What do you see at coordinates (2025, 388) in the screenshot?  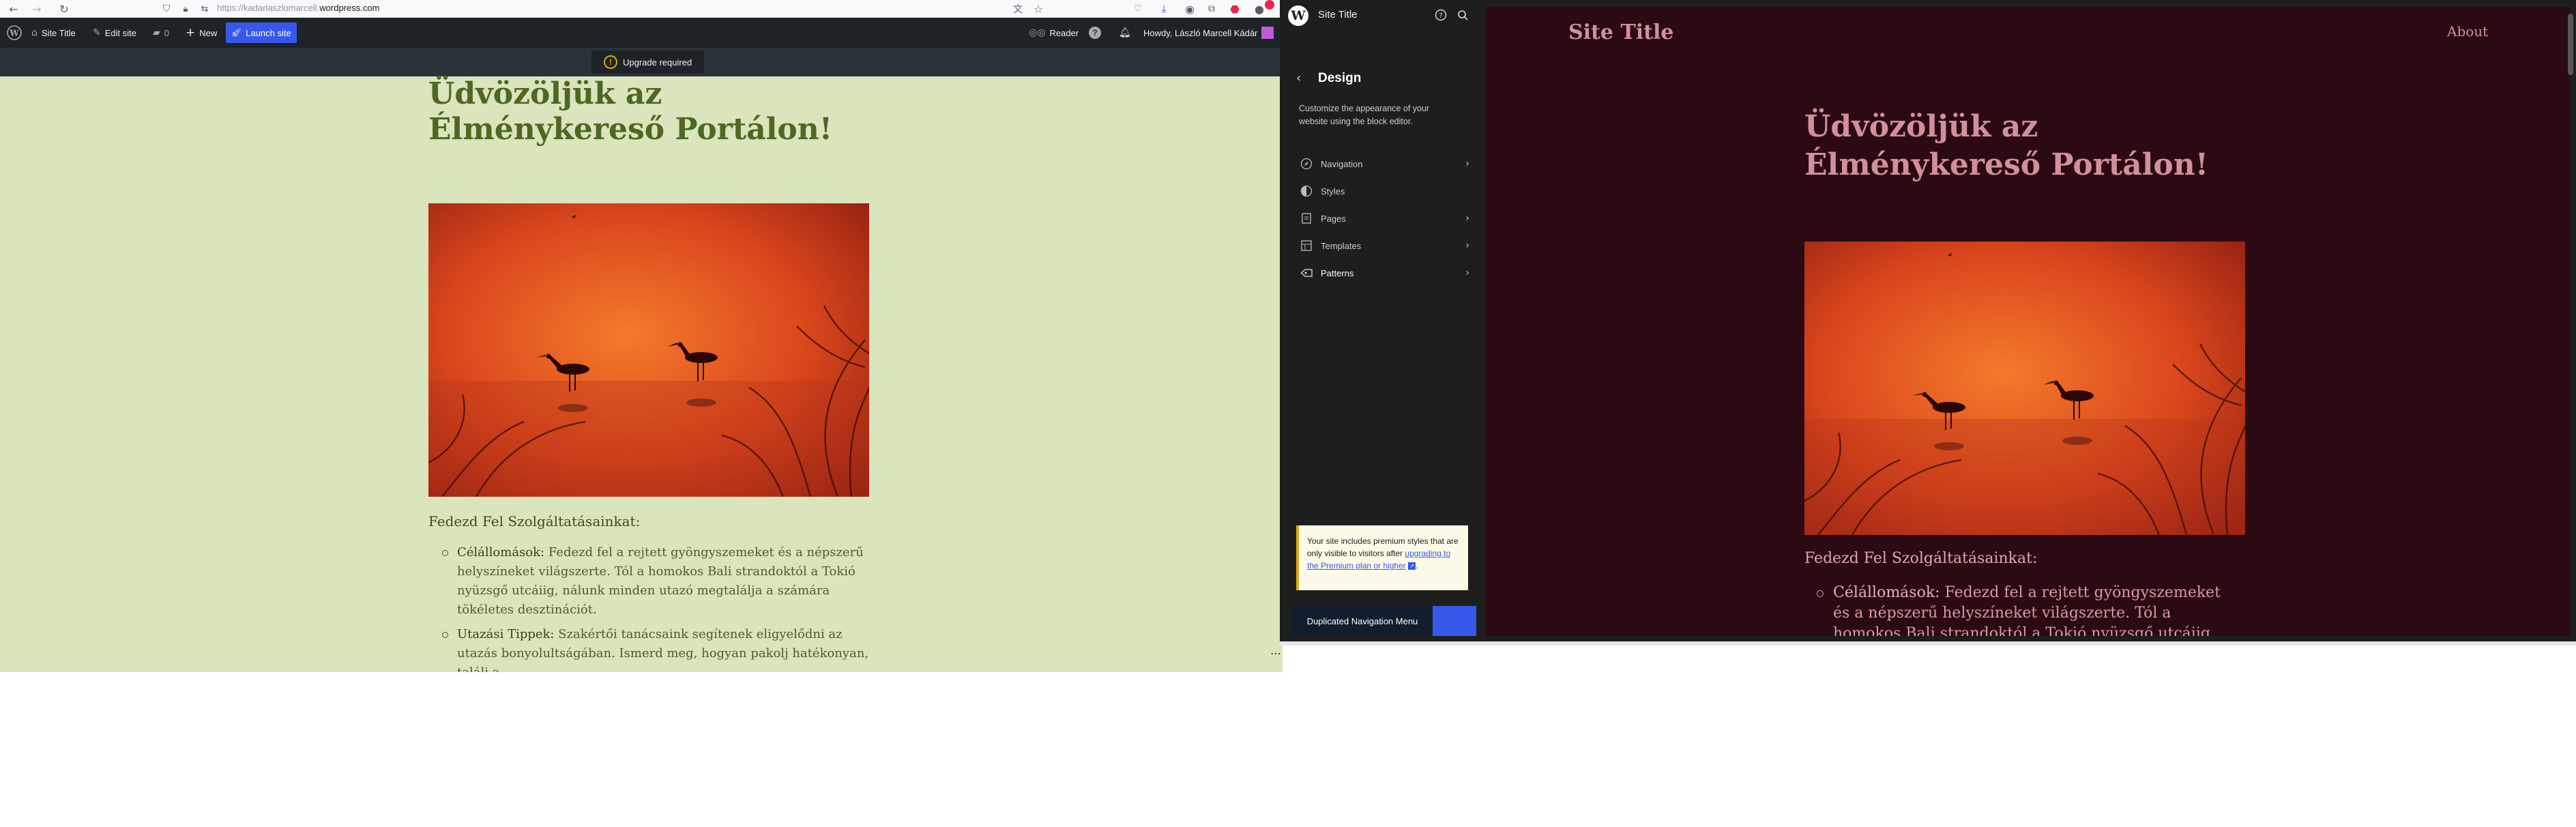 I see `canvas-hero-image` at bounding box center [2025, 388].